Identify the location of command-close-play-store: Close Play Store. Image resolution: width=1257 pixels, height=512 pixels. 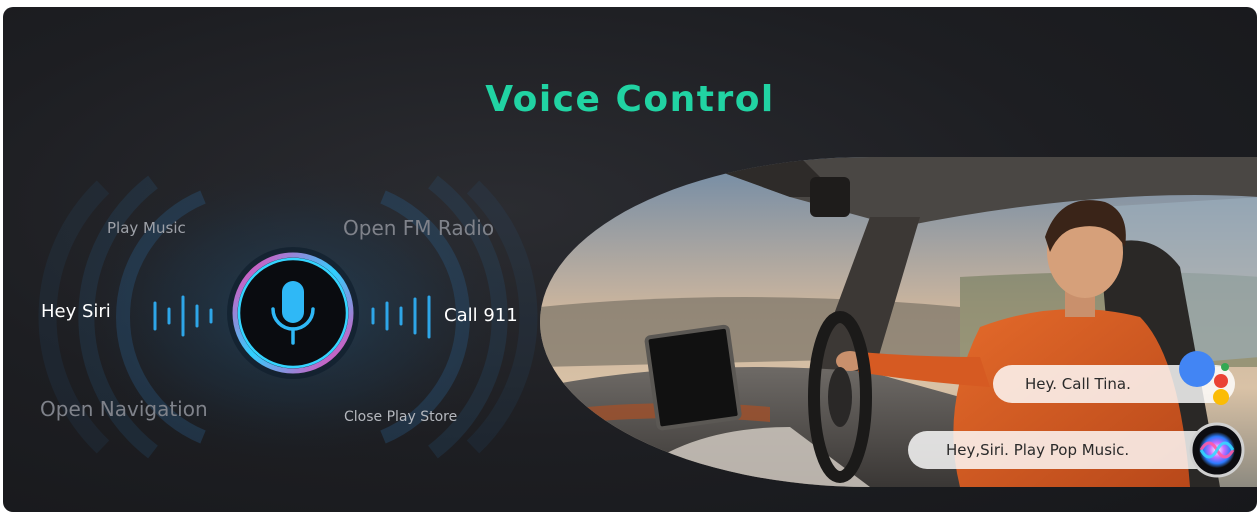
(401, 417).